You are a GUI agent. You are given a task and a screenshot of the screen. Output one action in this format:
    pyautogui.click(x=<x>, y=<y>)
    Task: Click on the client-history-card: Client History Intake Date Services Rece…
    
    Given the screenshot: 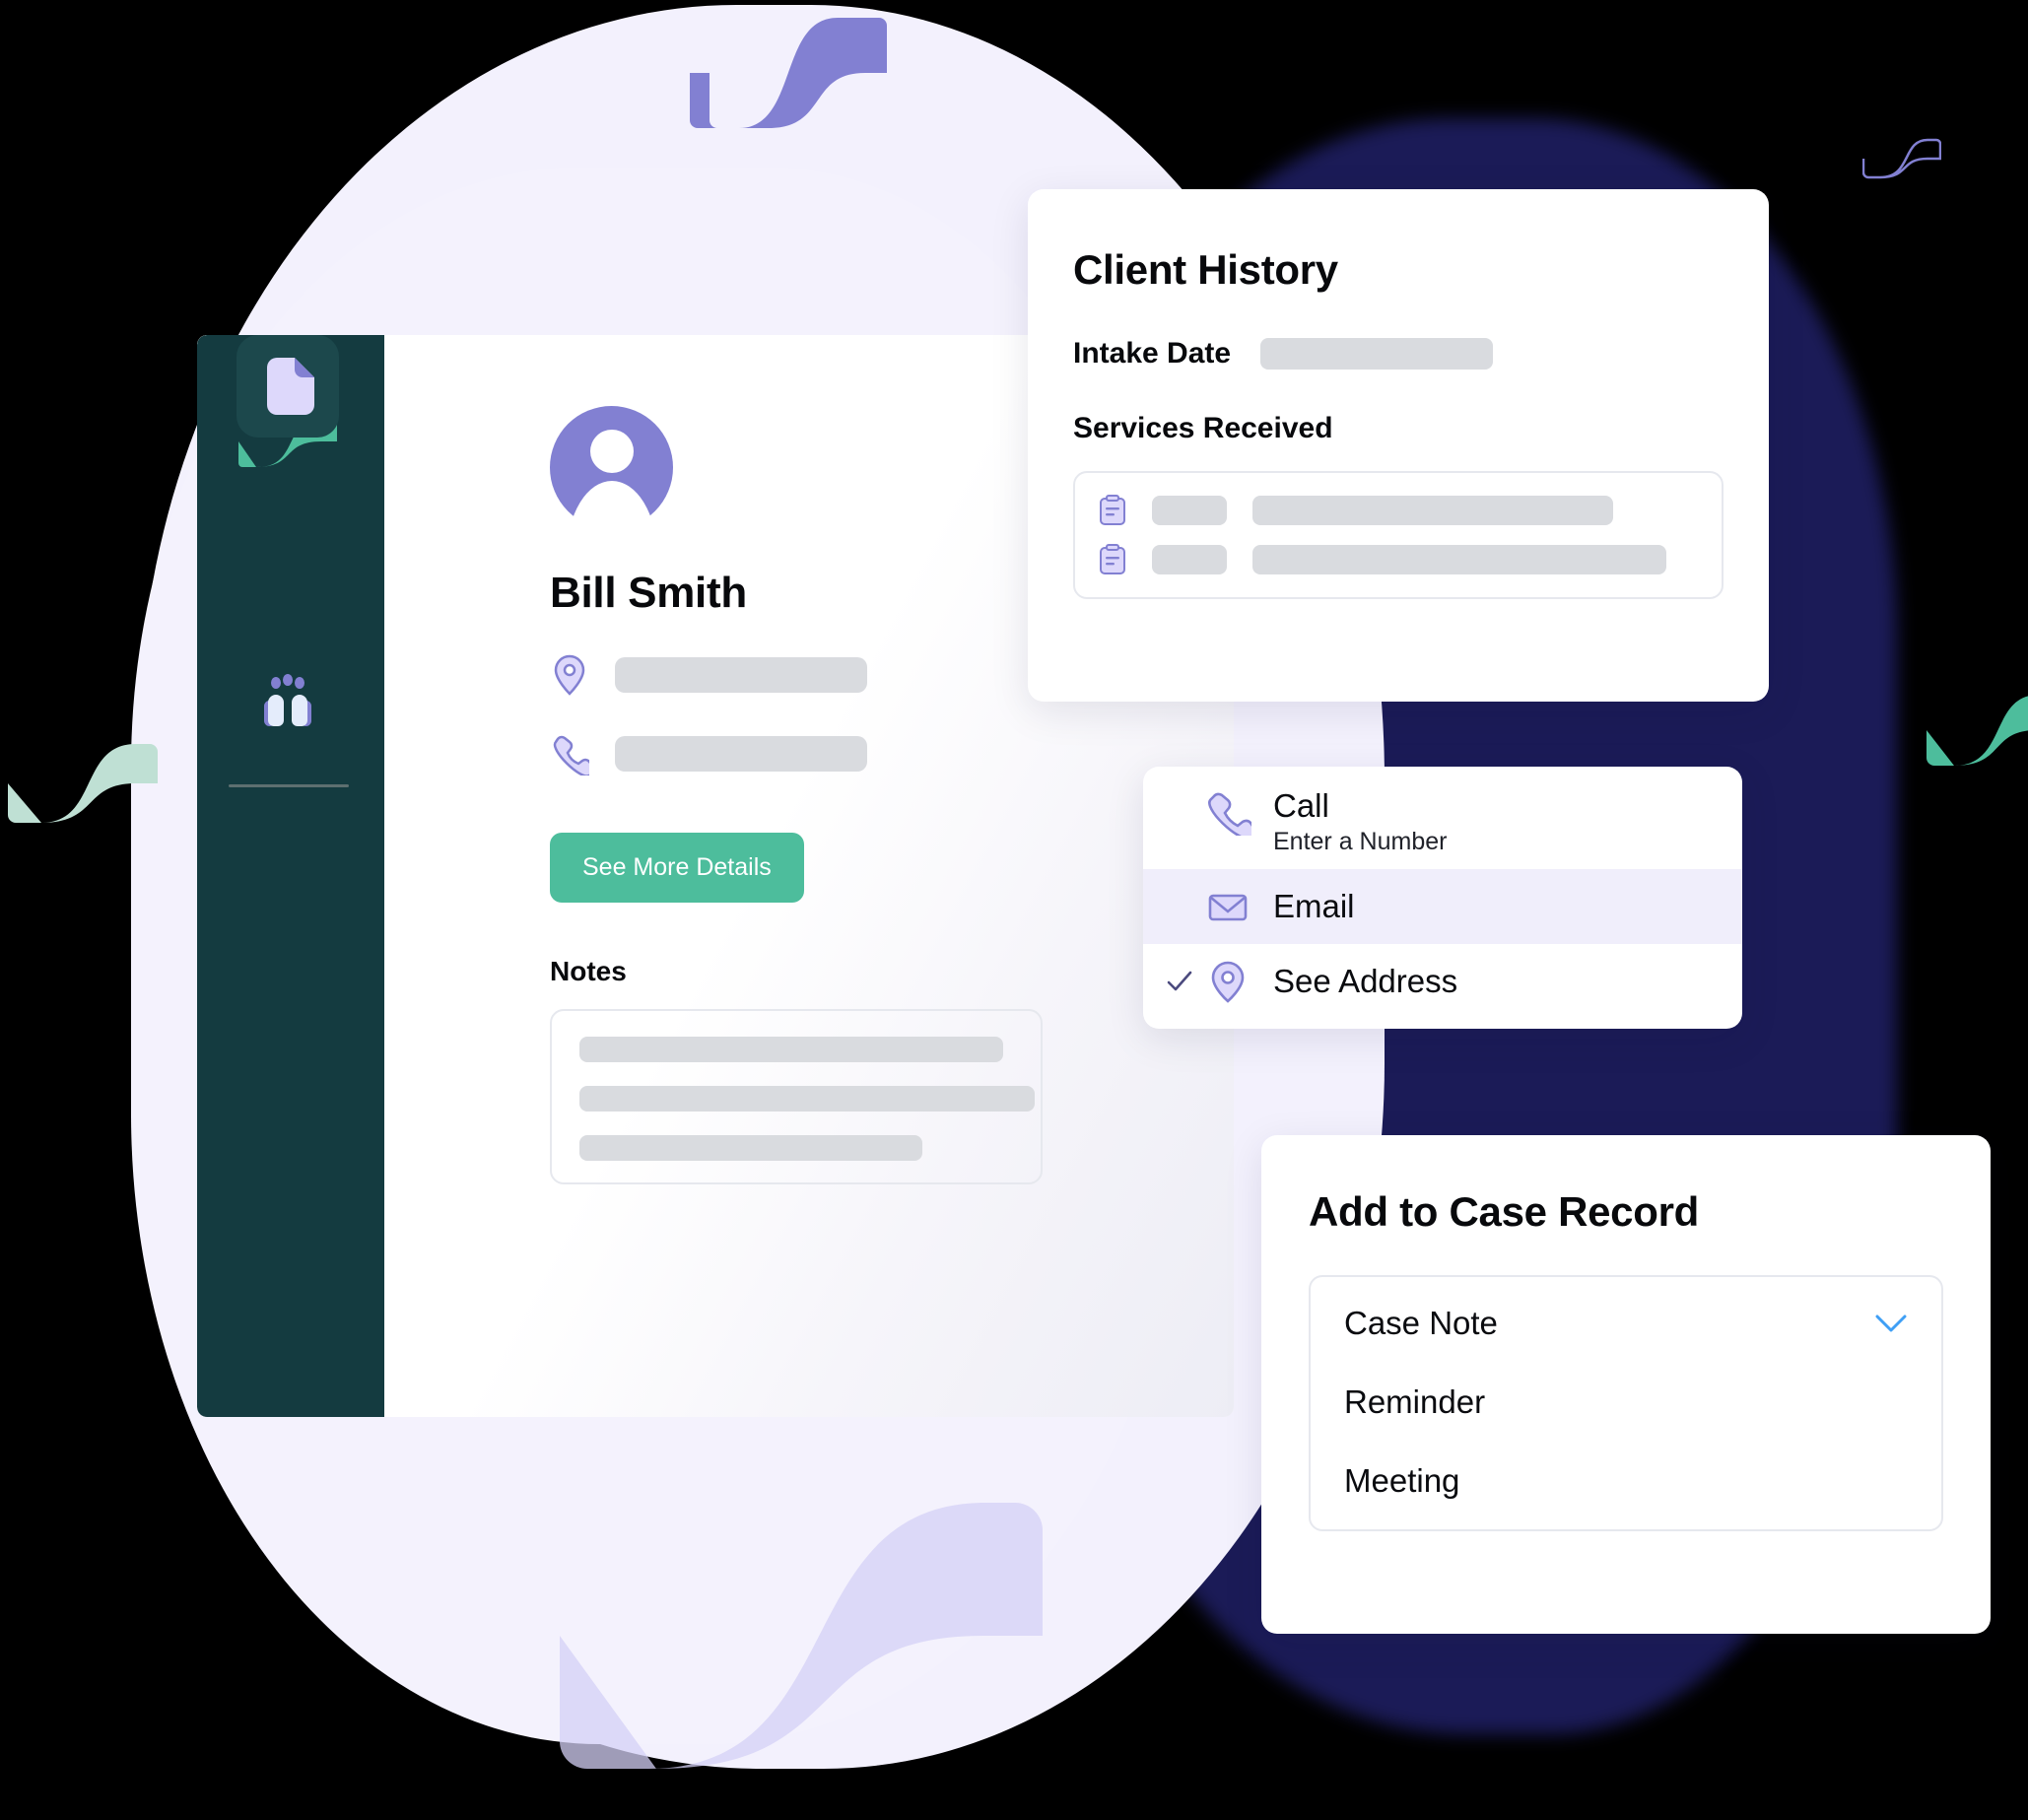 What is the action you would take?
    pyautogui.click(x=1398, y=445)
    